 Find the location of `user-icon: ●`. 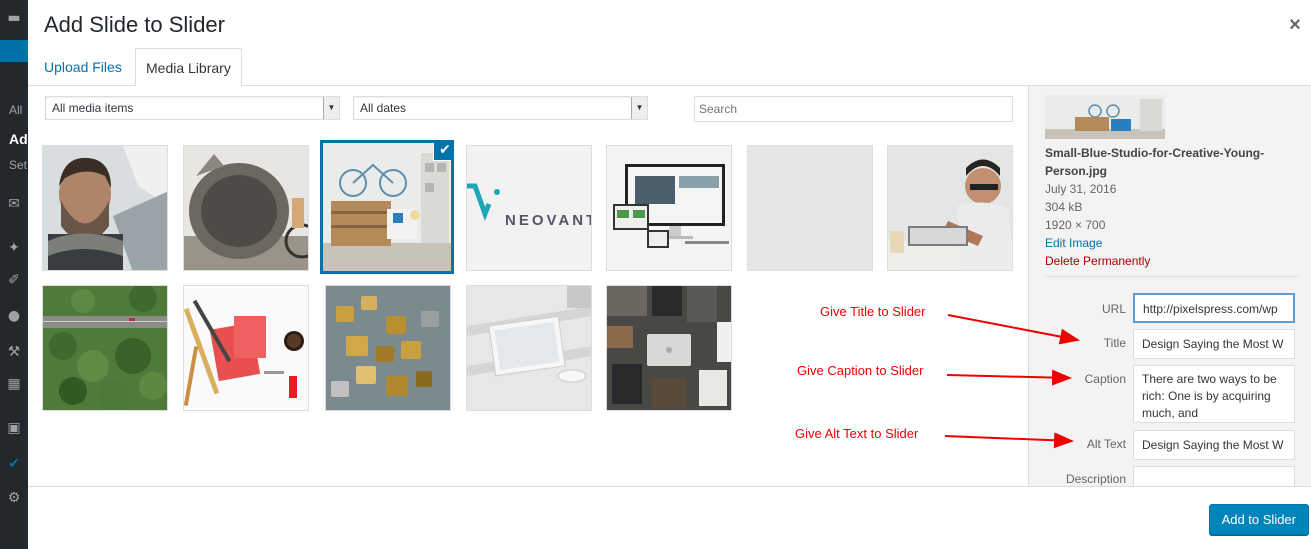

user-icon: ● is located at coordinates (14, 316).